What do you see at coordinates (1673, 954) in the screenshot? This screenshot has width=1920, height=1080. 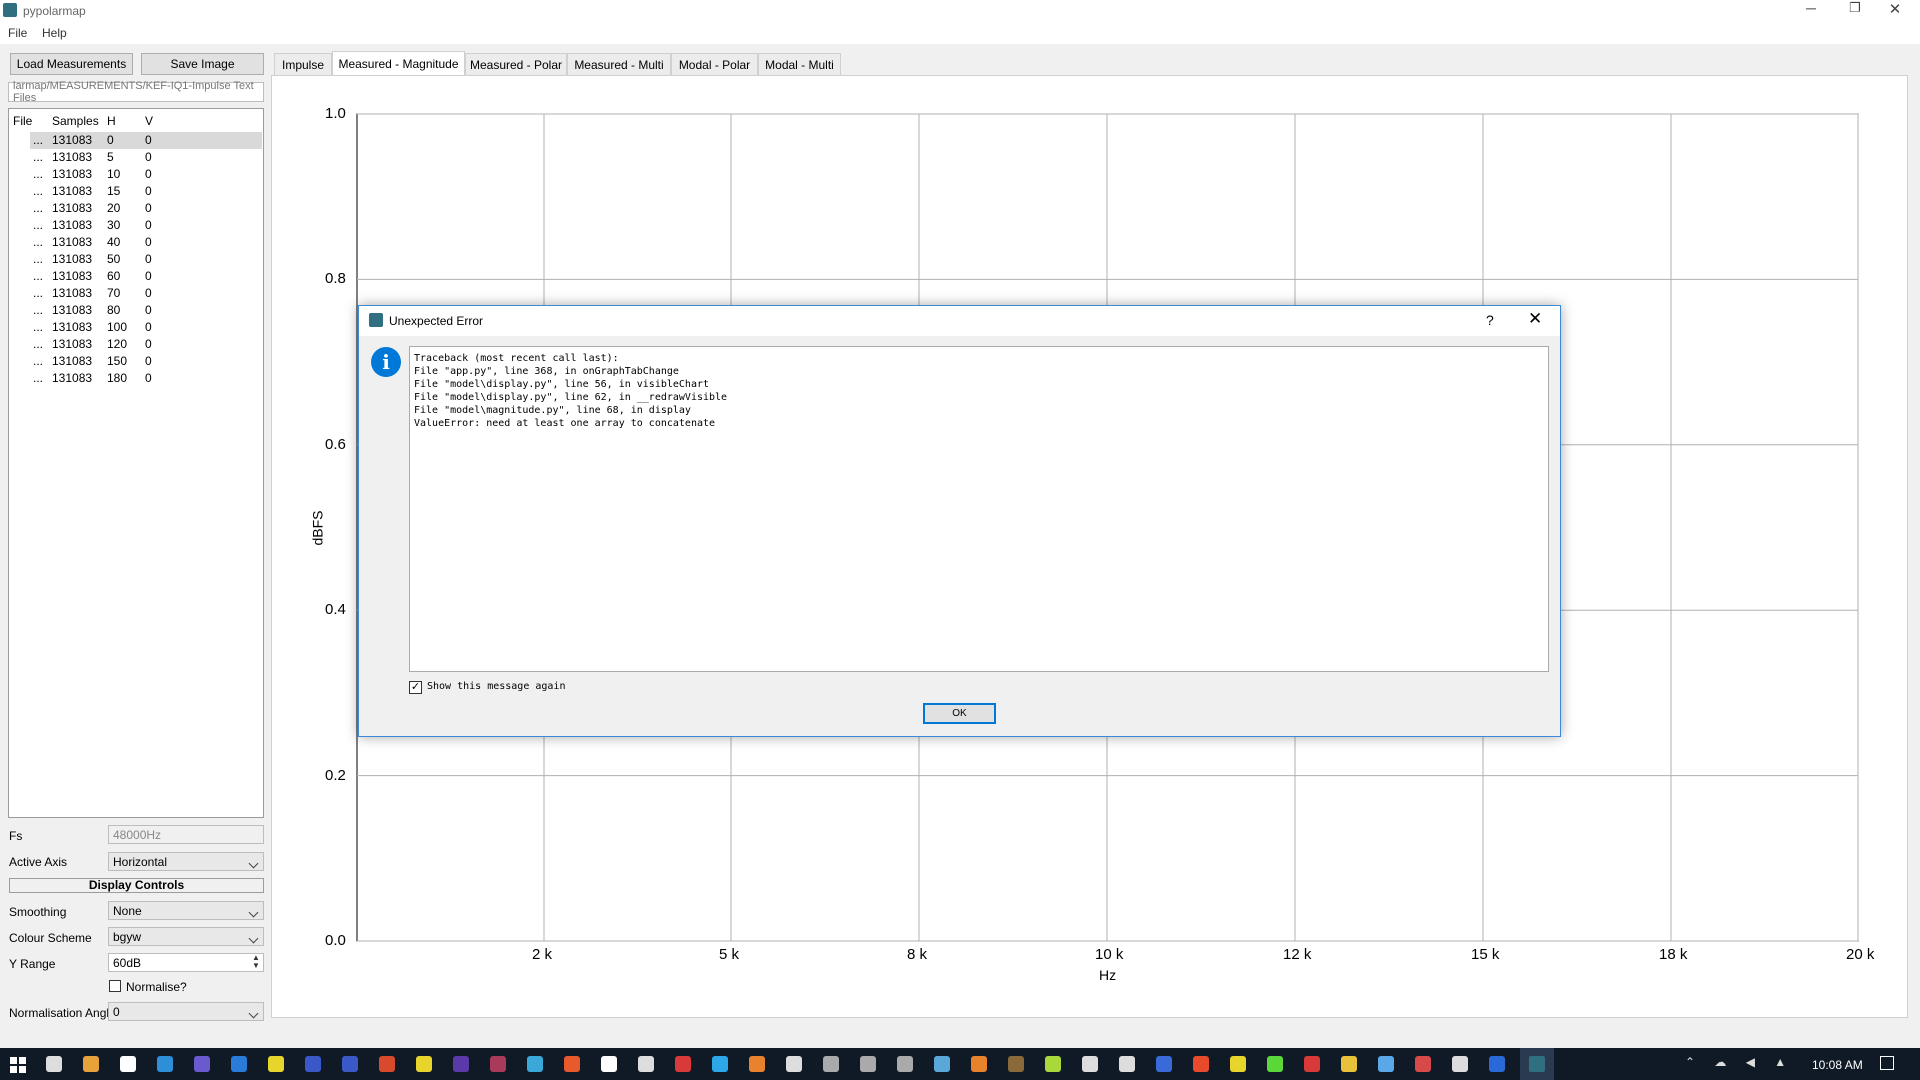 I see `x-tick-label: 18 k` at bounding box center [1673, 954].